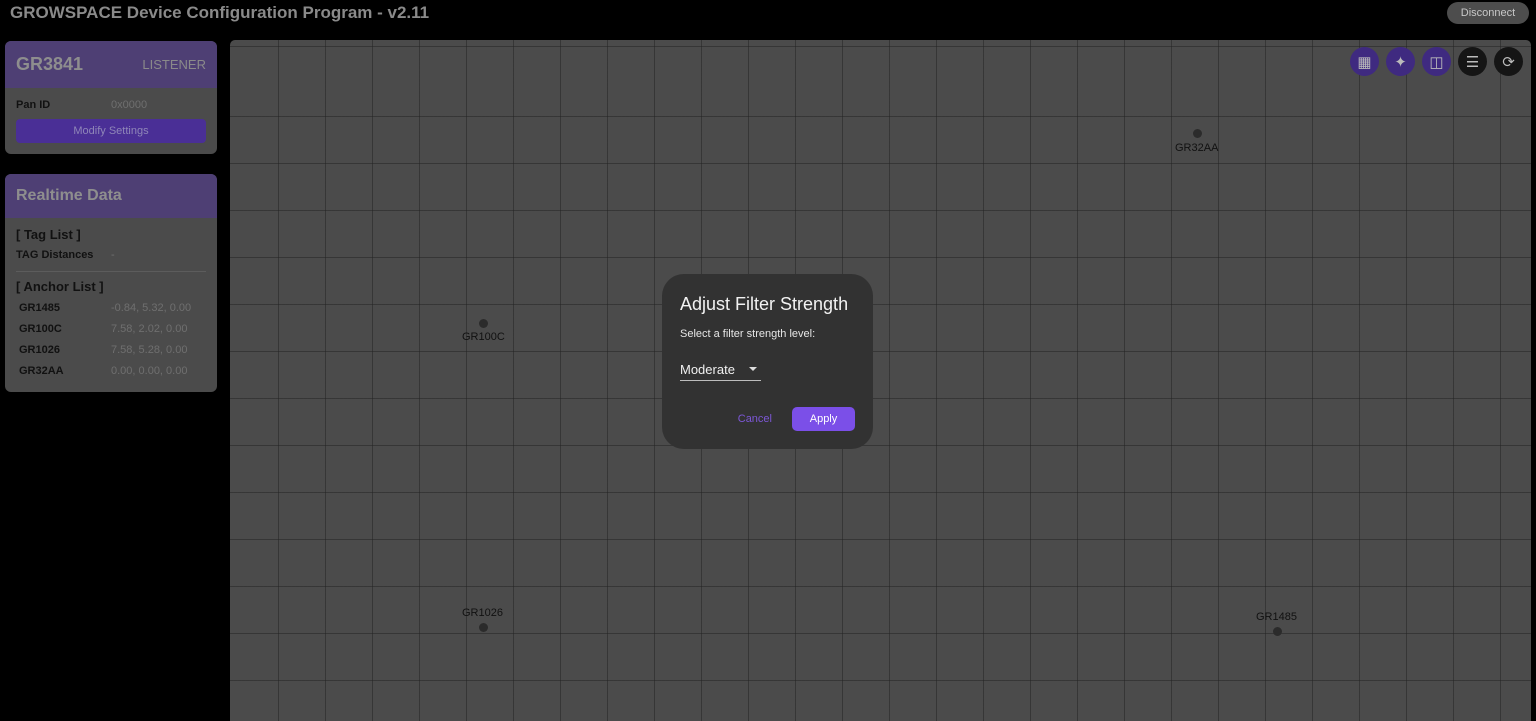 The width and height of the screenshot is (1536, 721). Describe the element at coordinates (1488, 13) in the screenshot. I see `disconnect-button: Disconnect` at that location.